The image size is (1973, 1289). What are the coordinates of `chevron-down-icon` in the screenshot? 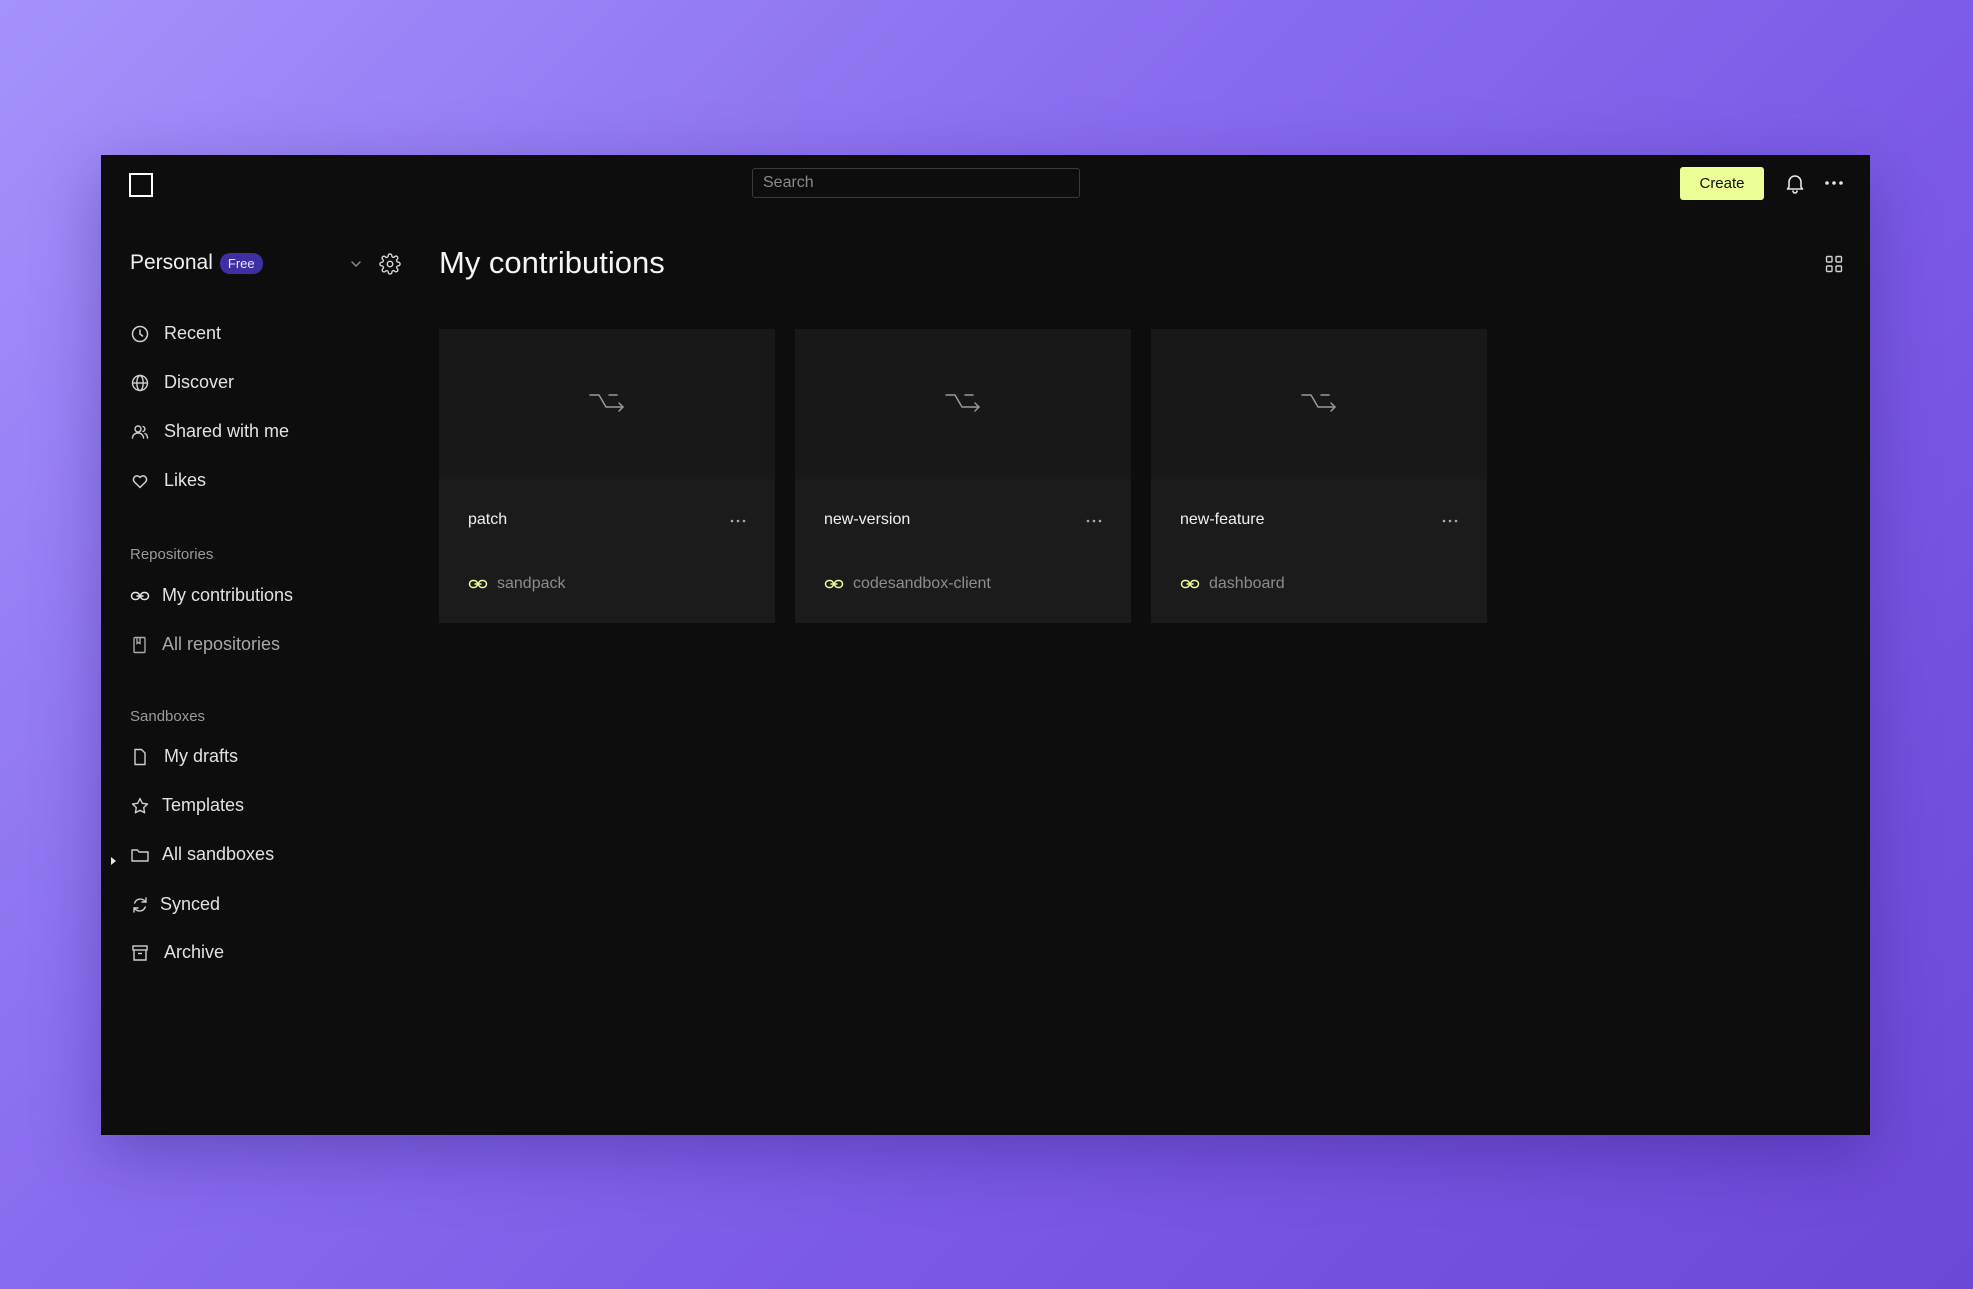 It's located at (356, 264).